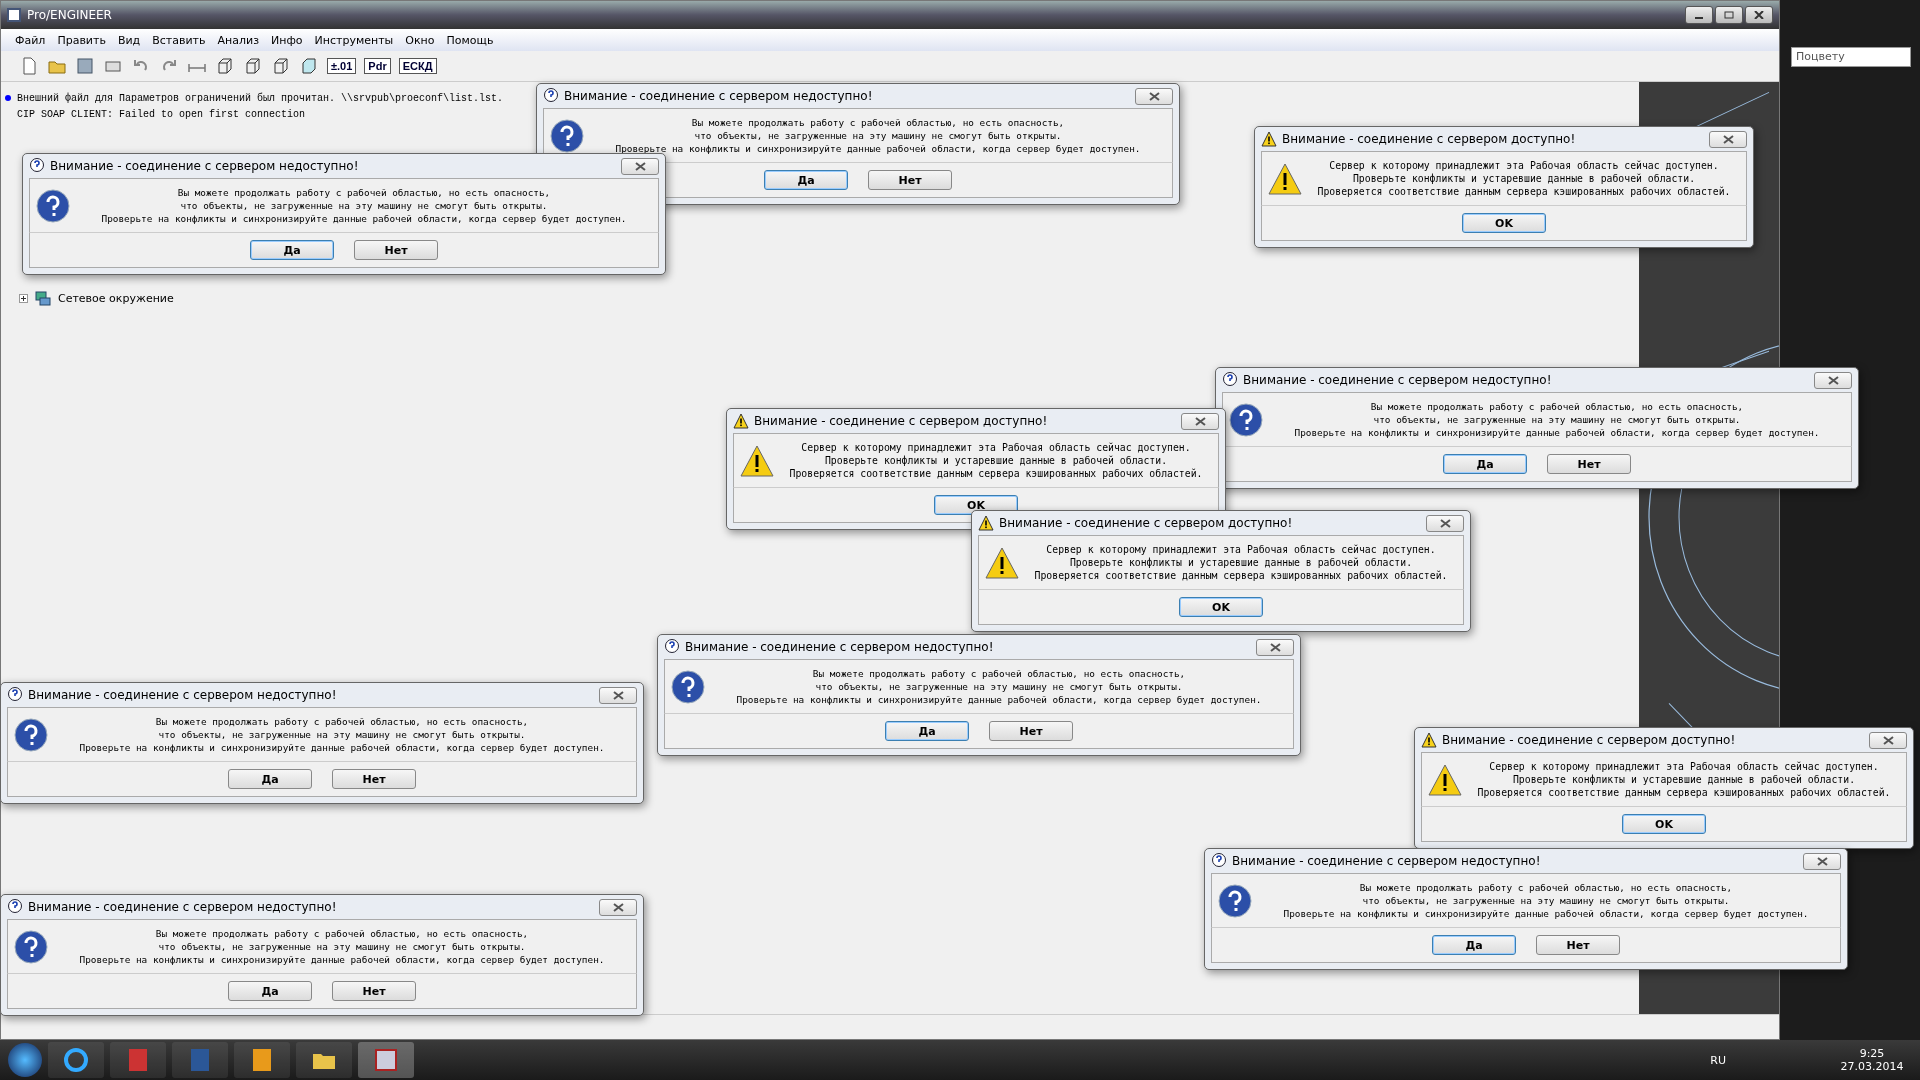  Describe the element at coordinates (470, 40) in the screenshot. I see `menu-item: Помощь` at that location.